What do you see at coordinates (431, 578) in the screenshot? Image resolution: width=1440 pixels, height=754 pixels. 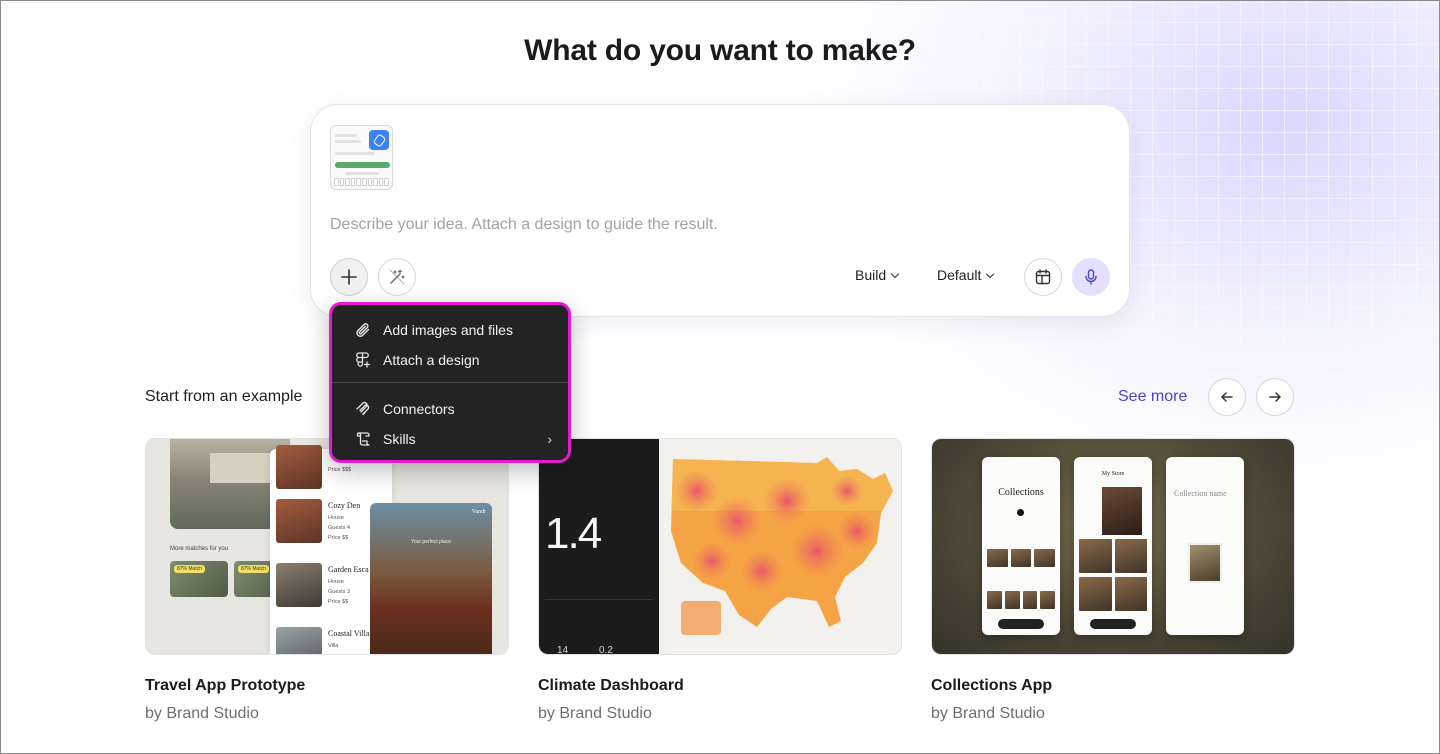 I see `phone-mockup: Vandr Your perfect place` at bounding box center [431, 578].